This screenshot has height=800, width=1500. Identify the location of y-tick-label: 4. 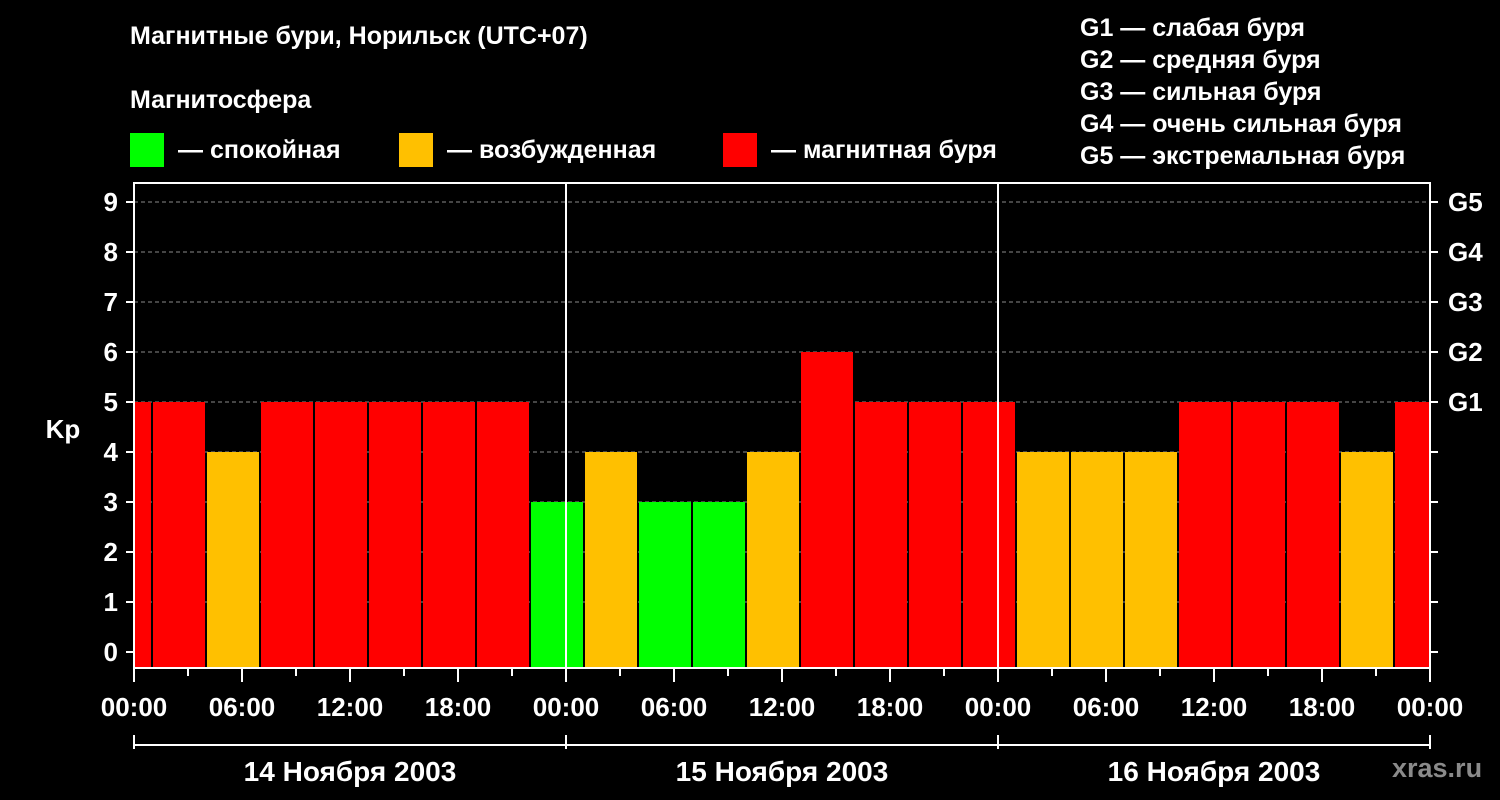
(111, 452).